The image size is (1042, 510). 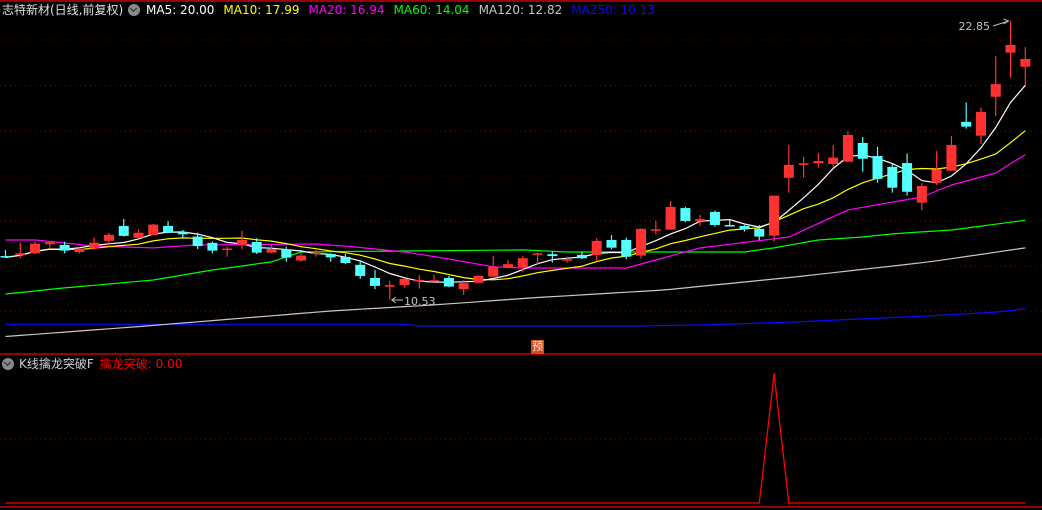 What do you see at coordinates (1000, 23) in the screenshot?
I see `high-arrow` at bounding box center [1000, 23].